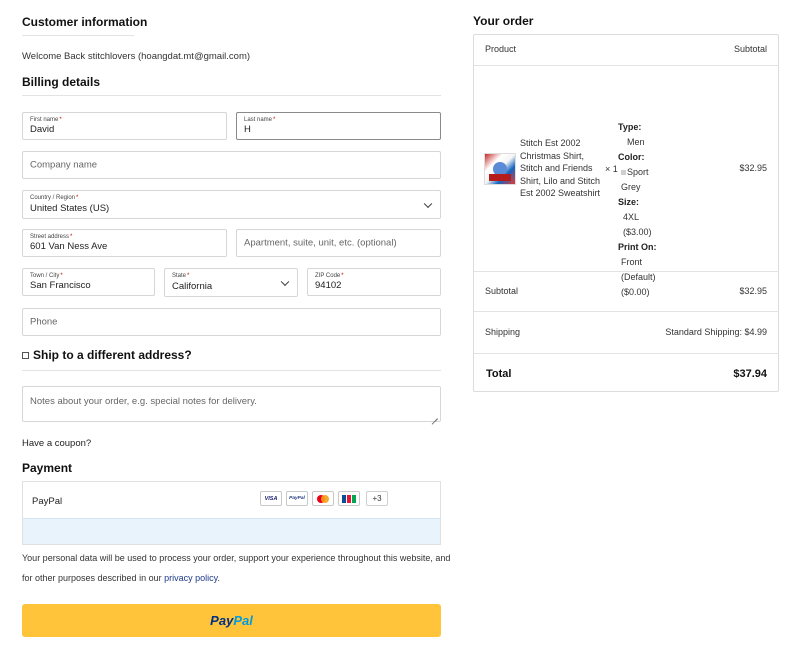 The height and width of the screenshot is (645, 790). What do you see at coordinates (637, 224) in the screenshot?
I see `meta-size-value: 4XL ($3.00)` at bounding box center [637, 224].